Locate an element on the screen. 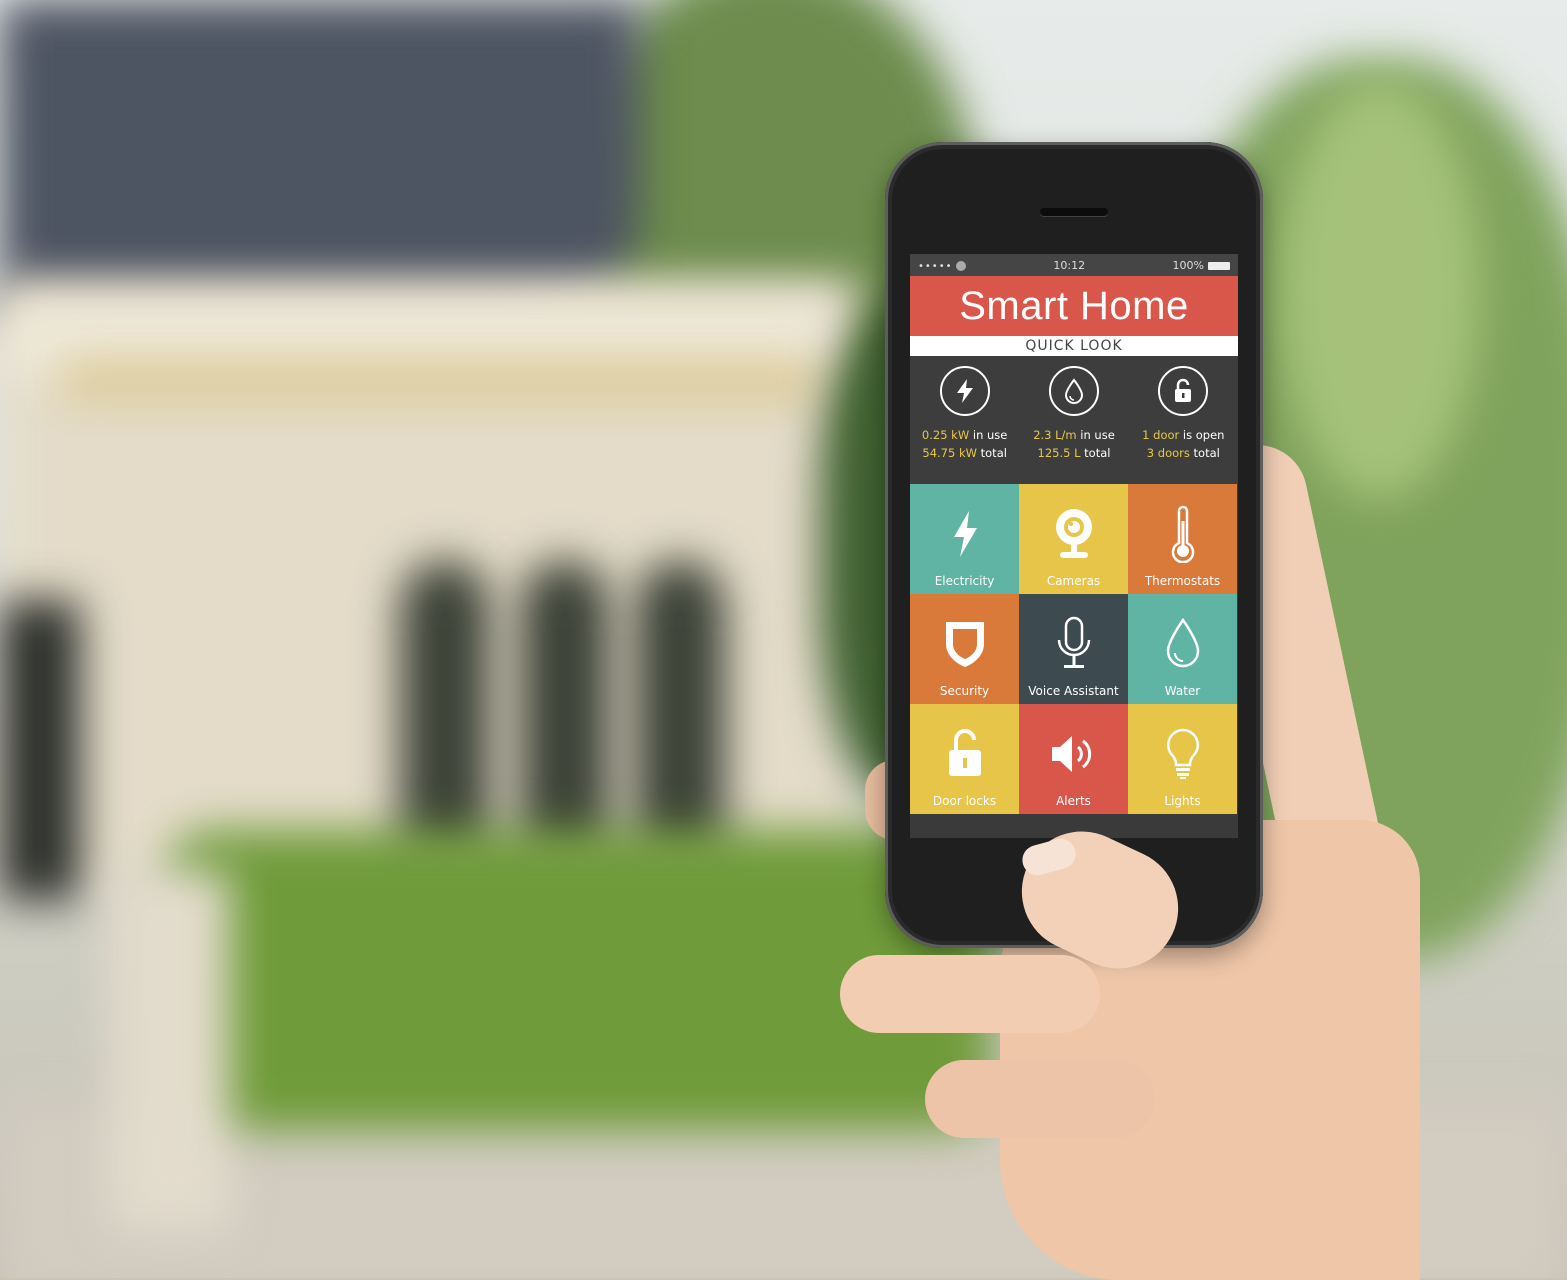  webcam-icon is located at coordinates (1073, 533).